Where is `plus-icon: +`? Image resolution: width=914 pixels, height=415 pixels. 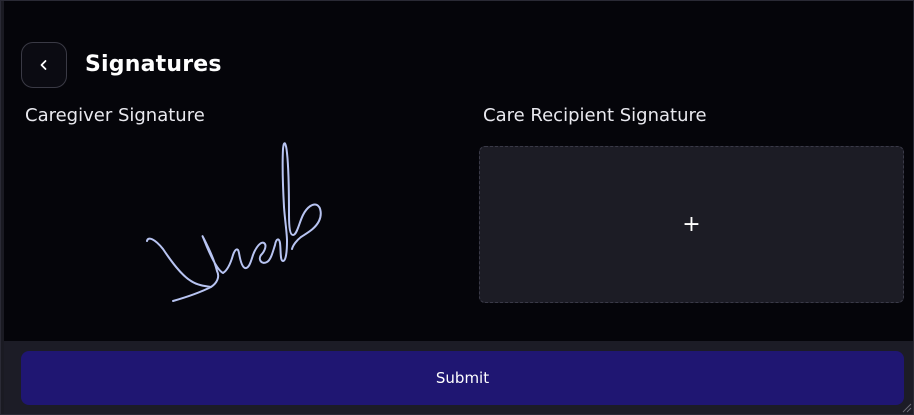 plus-icon: + is located at coordinates (691, 224).